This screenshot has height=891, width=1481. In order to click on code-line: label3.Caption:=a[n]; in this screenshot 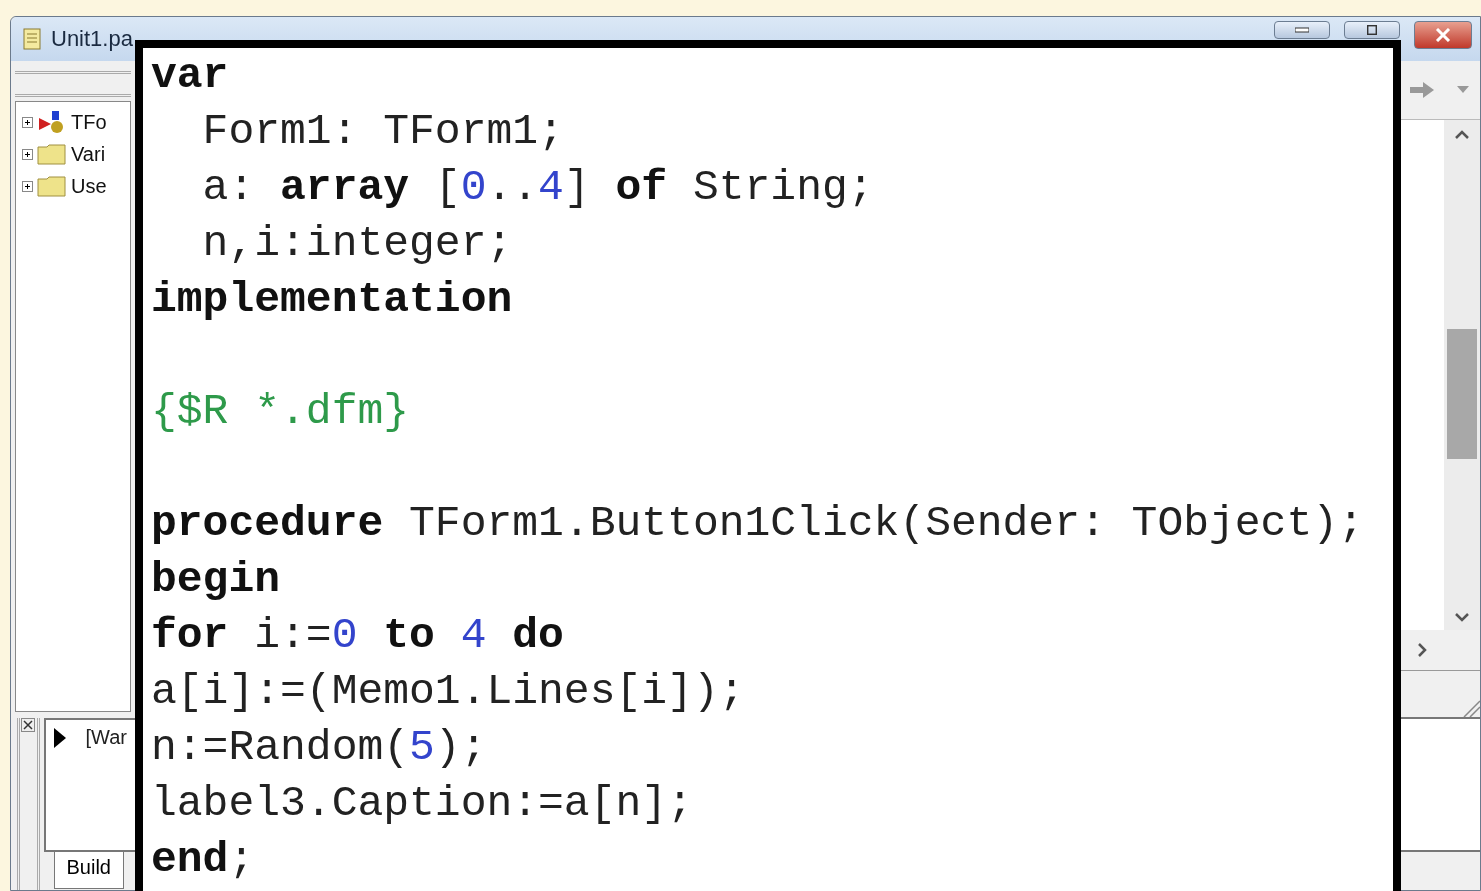, I will do `click(422, 804)`.